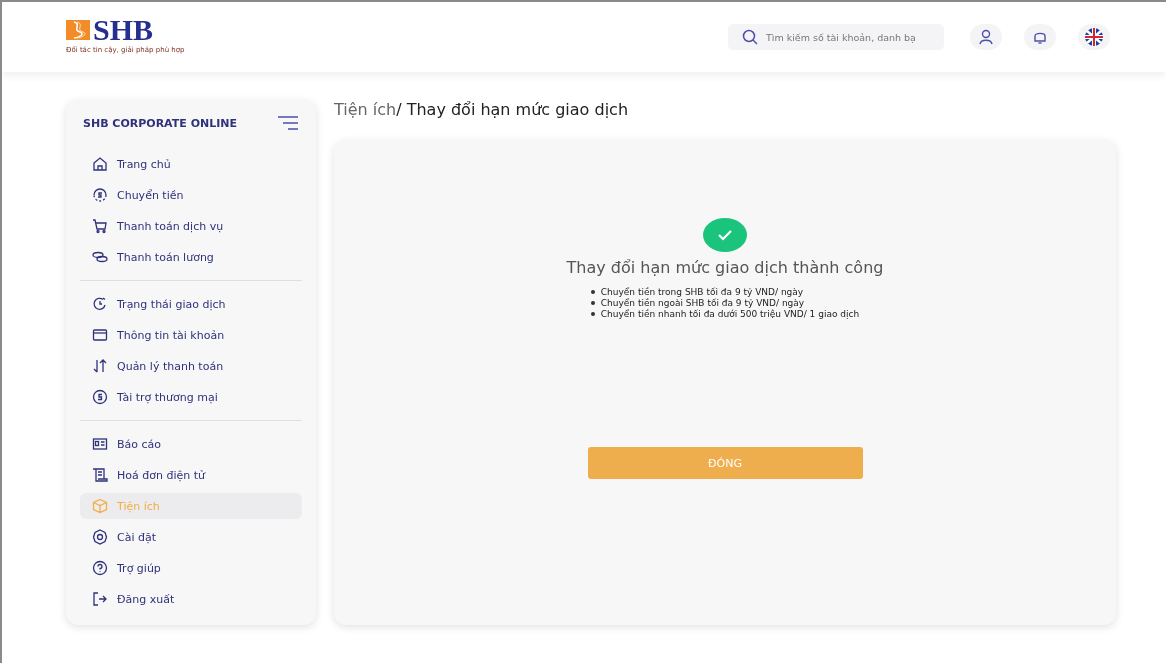  I want to click on clock-icon, so click(100, 304).